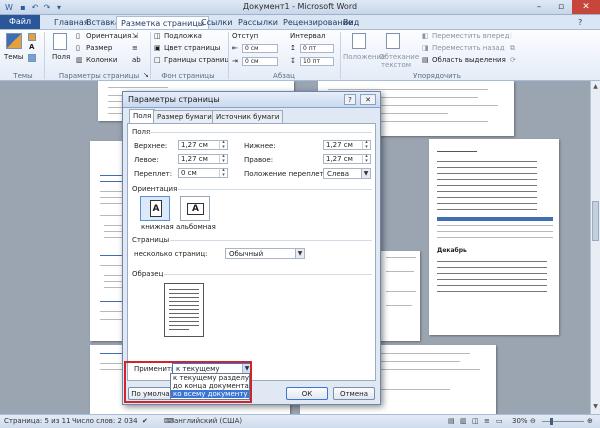 The image size is (600, 428). I want to click on tab-paper-size: Размер бумаги, so click(184, 116).